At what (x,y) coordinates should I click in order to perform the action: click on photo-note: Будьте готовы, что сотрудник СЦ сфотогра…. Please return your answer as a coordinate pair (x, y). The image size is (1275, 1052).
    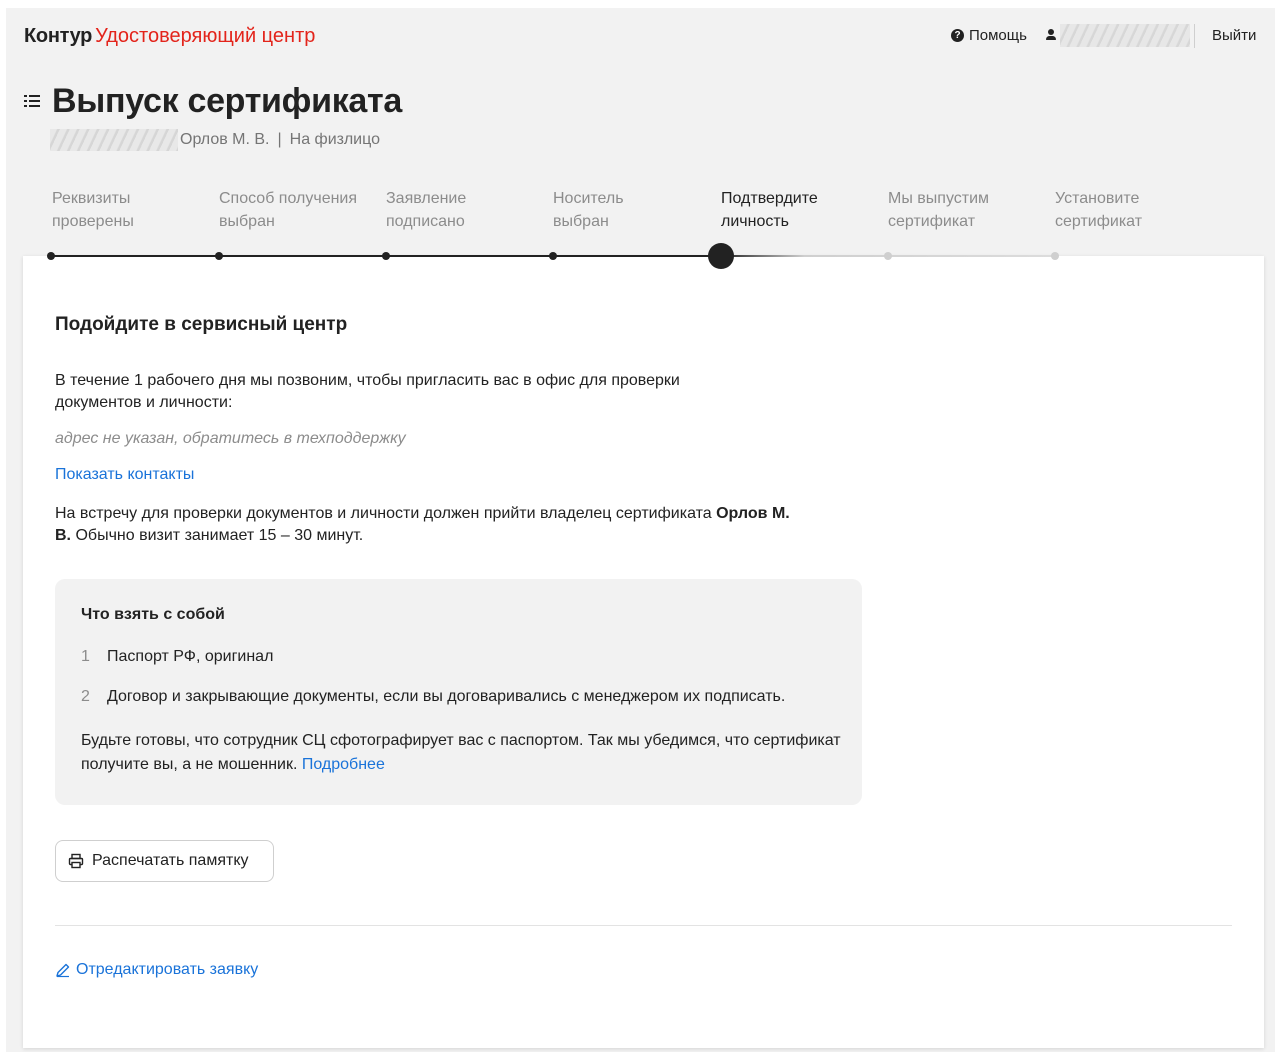
    Looking at the image, I should click on (461, 753).